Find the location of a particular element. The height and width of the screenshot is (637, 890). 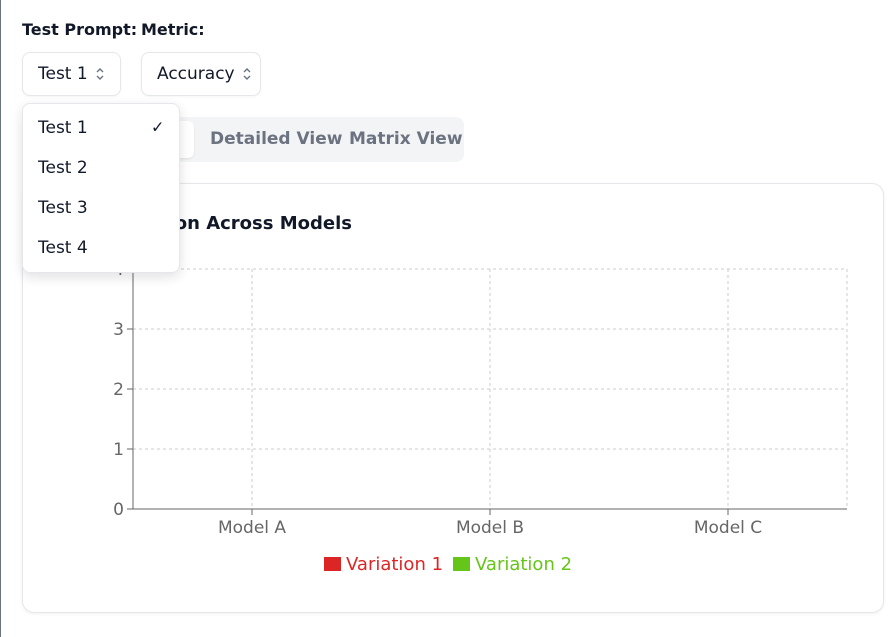

dropdown-option-label: Test 1 is located at coordinates (63, 128).